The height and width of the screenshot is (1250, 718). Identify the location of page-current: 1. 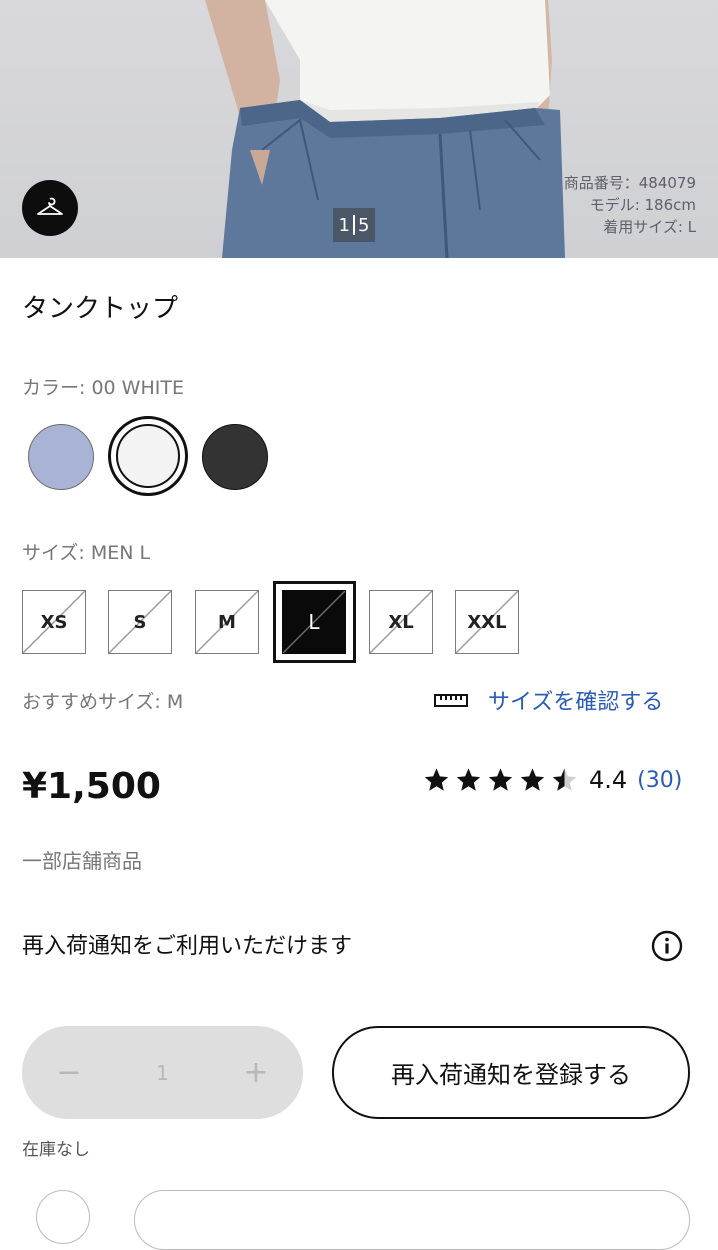
(344, 225).